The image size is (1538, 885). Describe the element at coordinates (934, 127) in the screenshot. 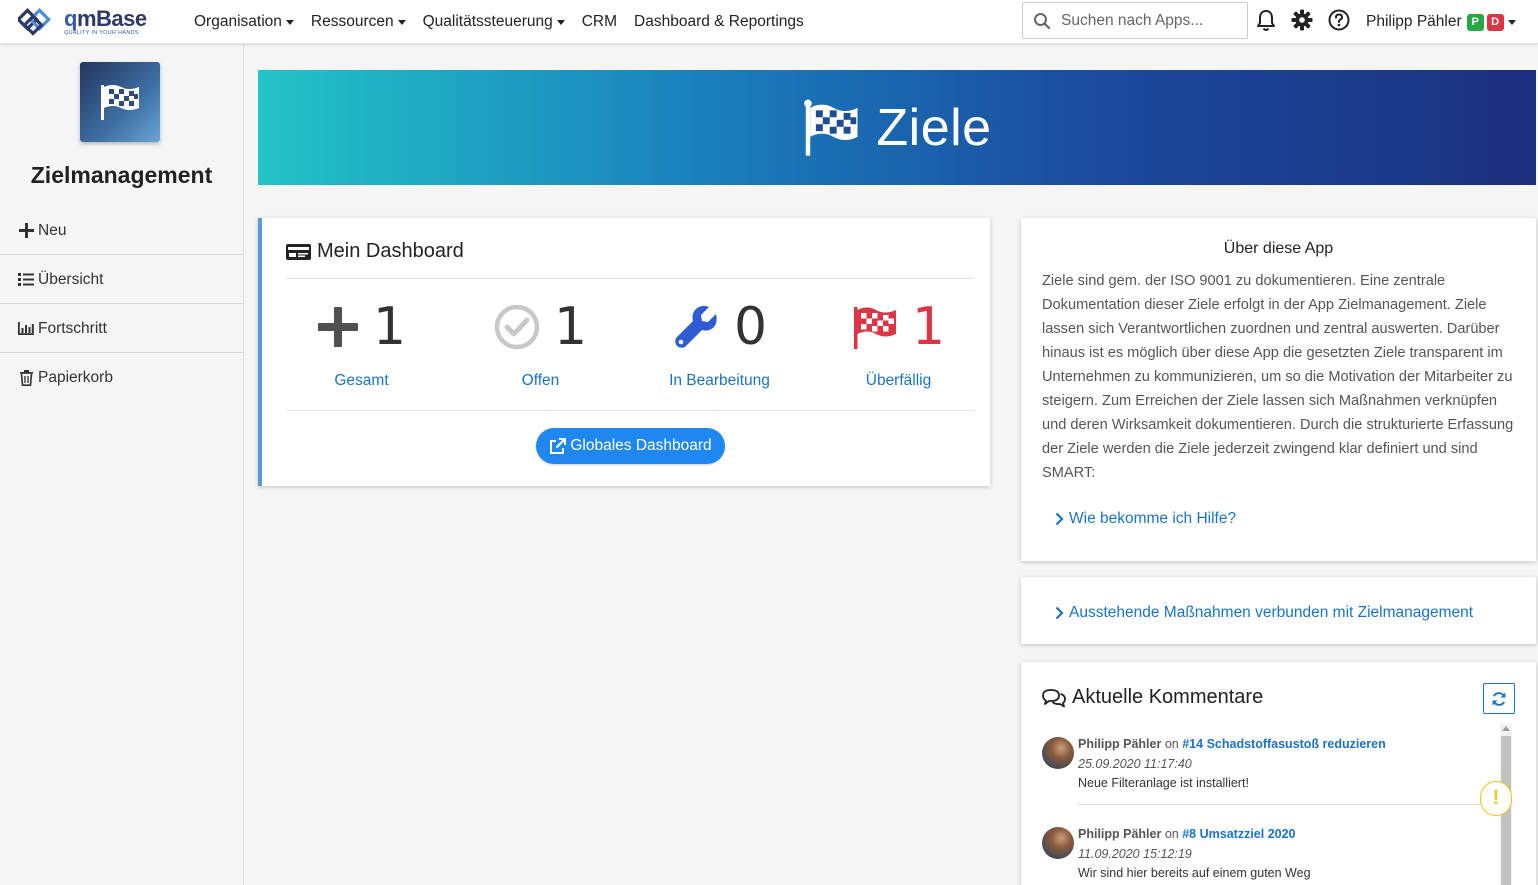

I see `banner-title: Ziele` at that location.